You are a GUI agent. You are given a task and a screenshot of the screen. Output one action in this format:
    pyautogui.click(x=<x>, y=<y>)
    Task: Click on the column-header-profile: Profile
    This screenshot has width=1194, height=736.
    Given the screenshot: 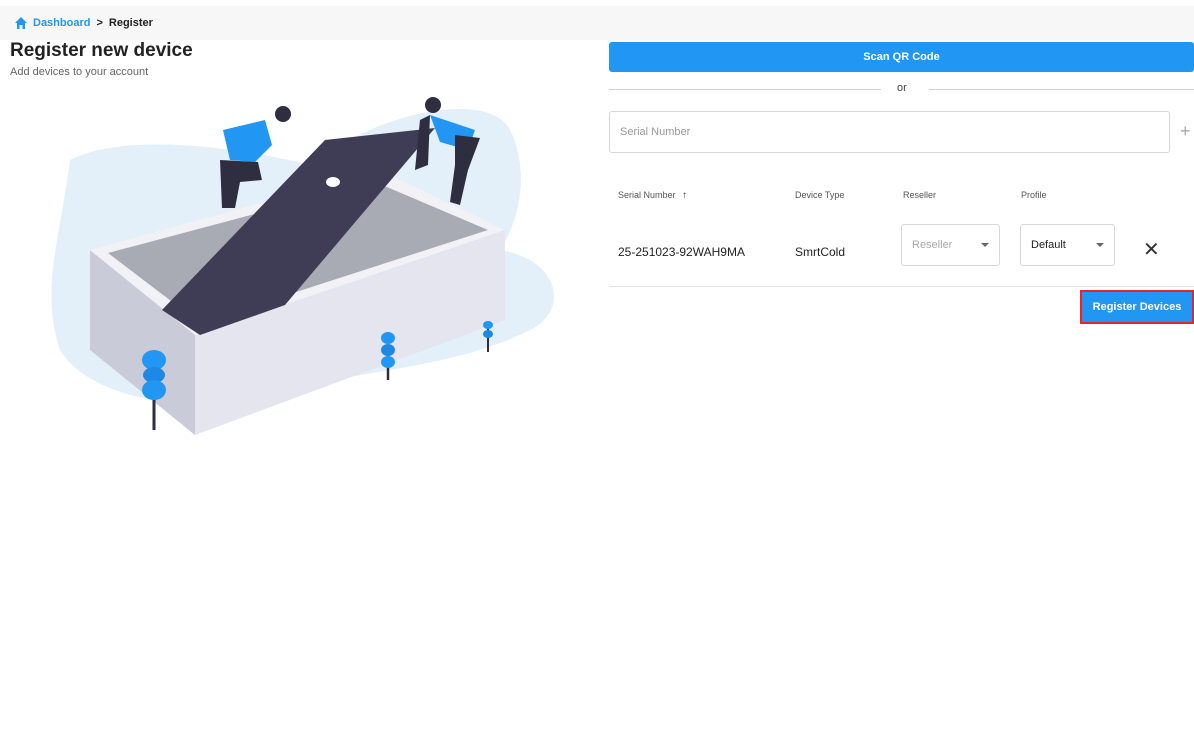 What is the action you would take?
    pyautogui.click(x=1034, y=195)
    